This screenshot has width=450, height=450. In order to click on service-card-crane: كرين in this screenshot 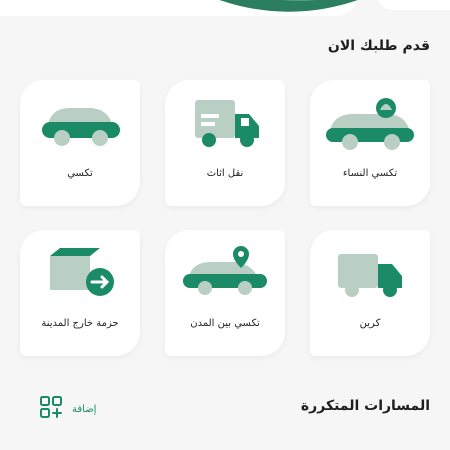, I will do `click(370, 293)`.